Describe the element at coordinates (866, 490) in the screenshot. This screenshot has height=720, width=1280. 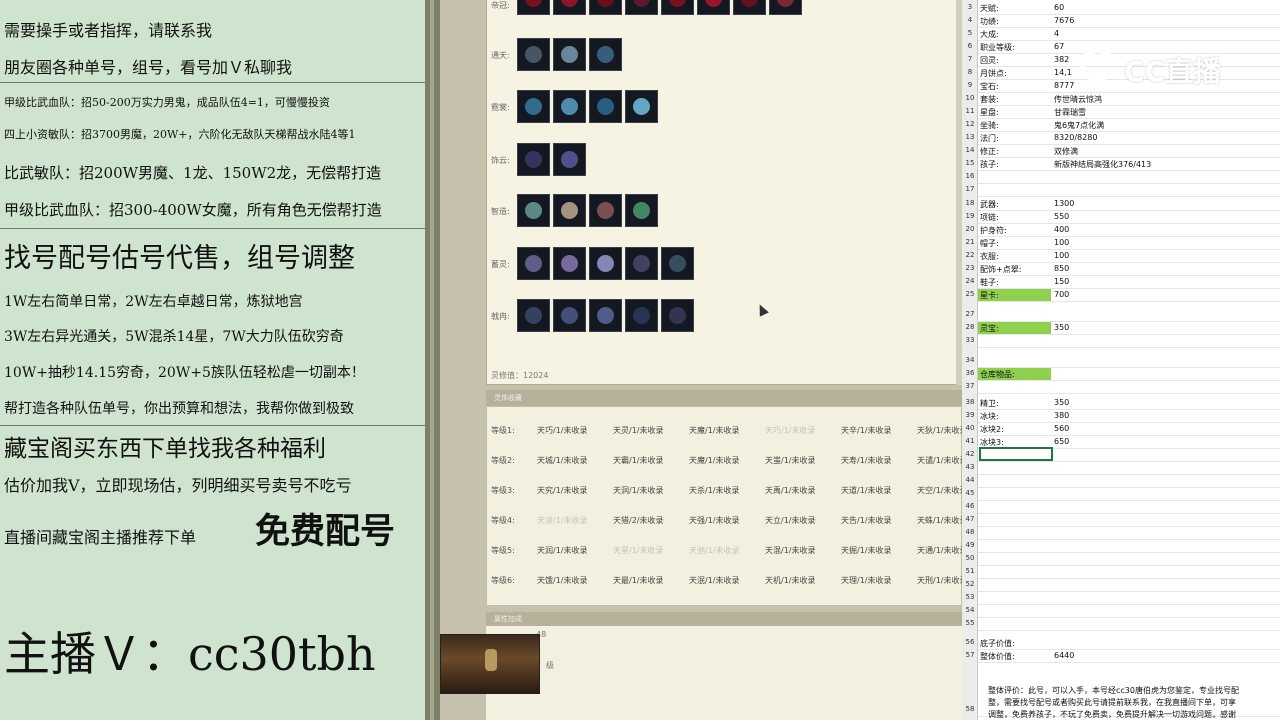
I see `grid-cell: 天道/1/未收录` at that location.